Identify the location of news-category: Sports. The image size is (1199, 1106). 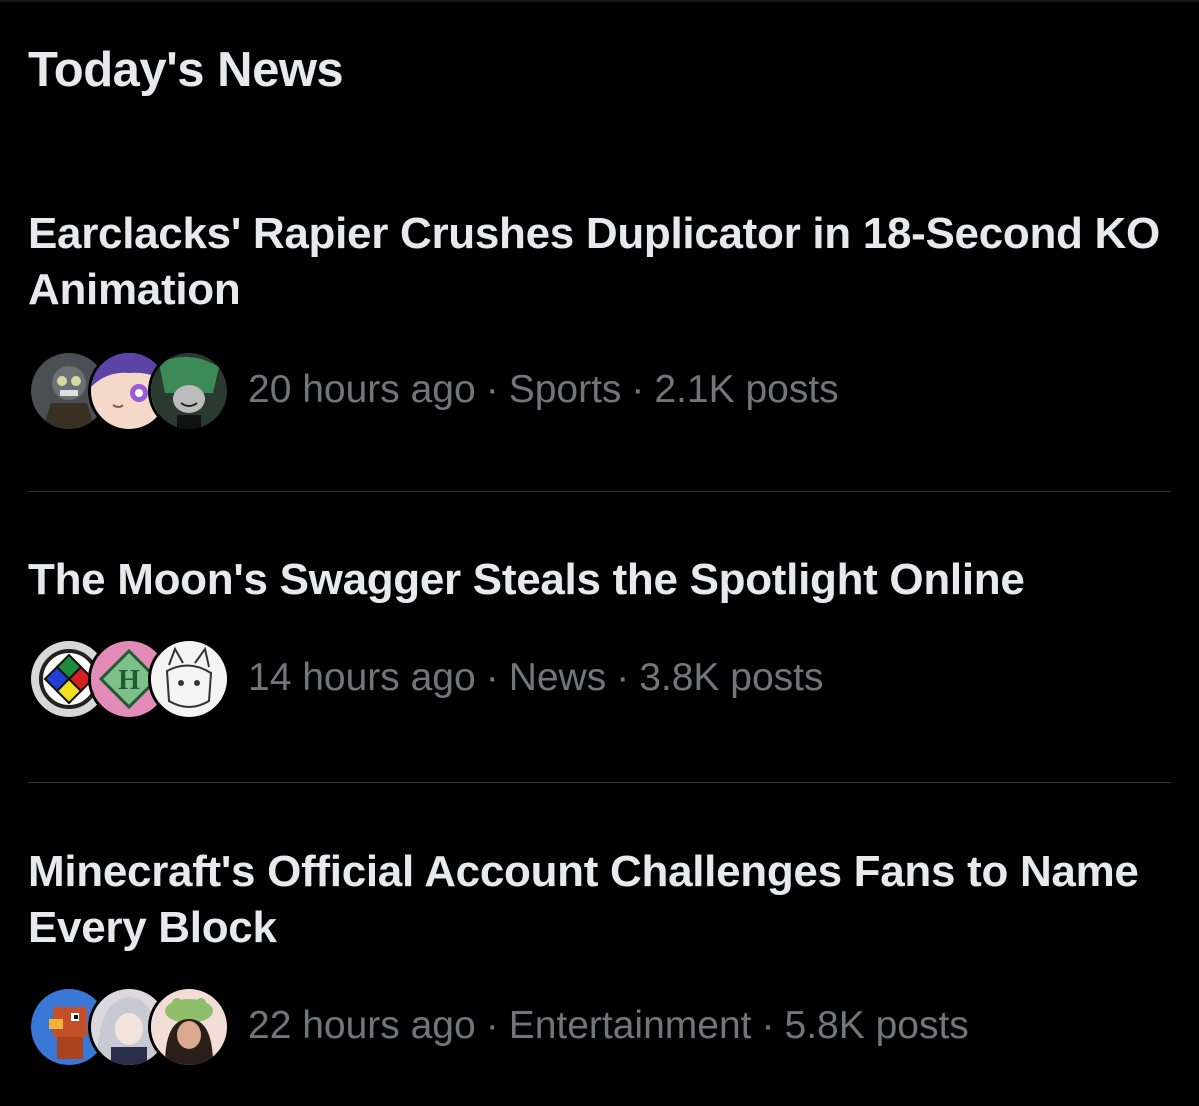
(565, 389).